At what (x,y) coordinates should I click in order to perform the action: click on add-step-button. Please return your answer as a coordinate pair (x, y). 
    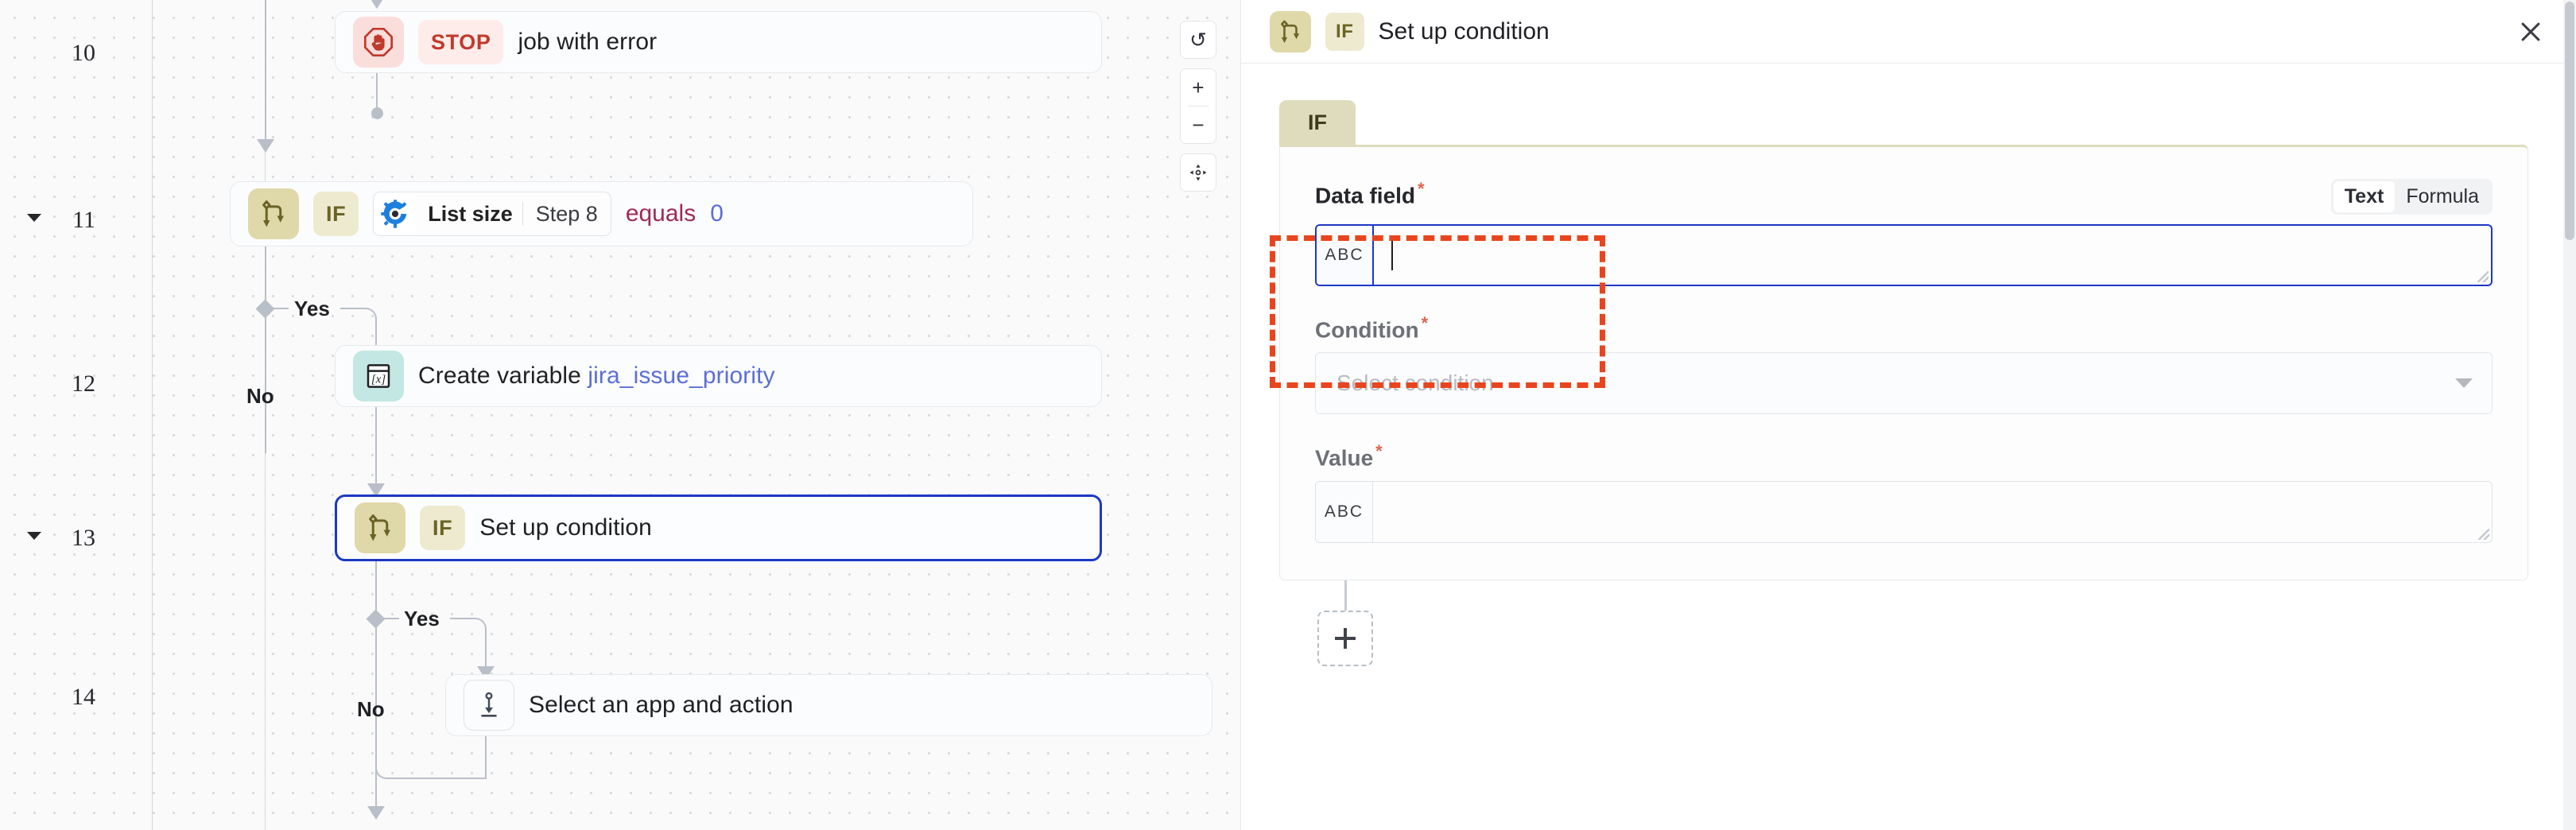
    Looking at the image, I should click on (1345, 638).